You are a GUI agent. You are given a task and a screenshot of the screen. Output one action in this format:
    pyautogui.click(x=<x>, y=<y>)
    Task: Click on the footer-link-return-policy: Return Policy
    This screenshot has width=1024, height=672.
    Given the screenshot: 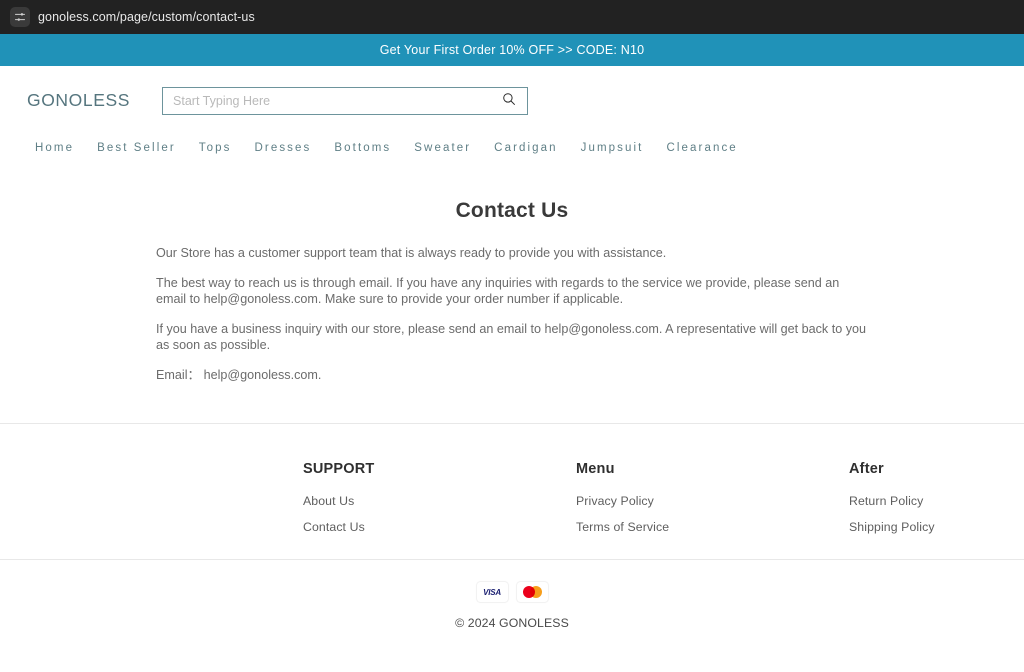 What is the action you would take?
    pyautogui.click(x=892, y=501)
    